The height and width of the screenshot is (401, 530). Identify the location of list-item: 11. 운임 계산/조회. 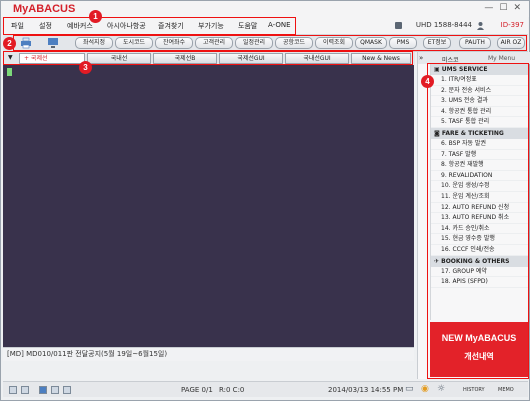
(479, 197).